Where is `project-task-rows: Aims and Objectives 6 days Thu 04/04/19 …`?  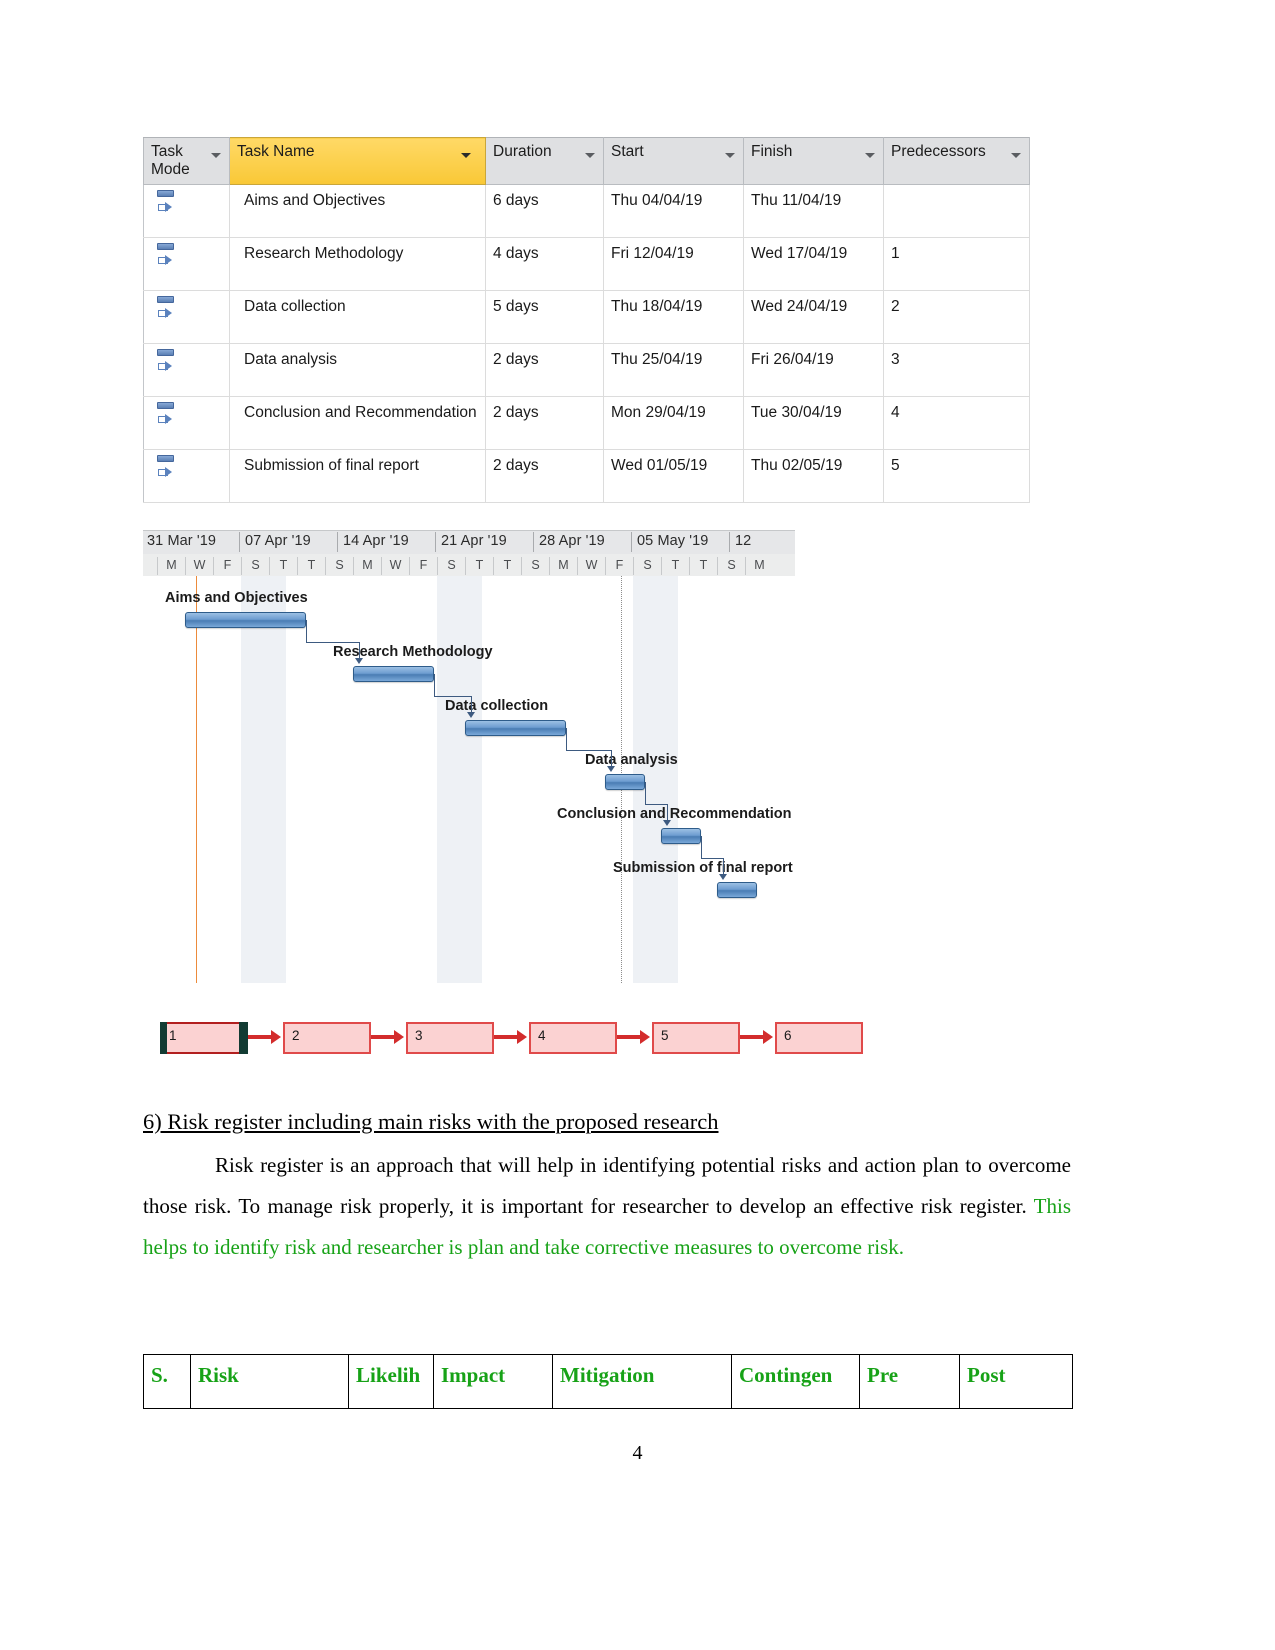 project-task-rows: Aims and Objectives 6 days Thu 04/04/19 … is located at coordinates (586, 343).